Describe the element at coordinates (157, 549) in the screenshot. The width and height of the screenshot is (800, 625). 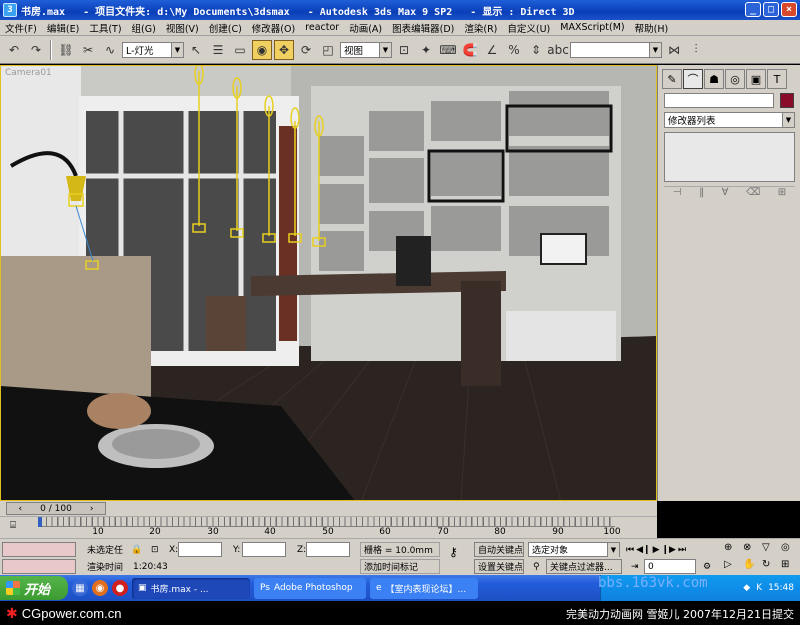
I see `absolute-mode-icon: ⊡` at that location.